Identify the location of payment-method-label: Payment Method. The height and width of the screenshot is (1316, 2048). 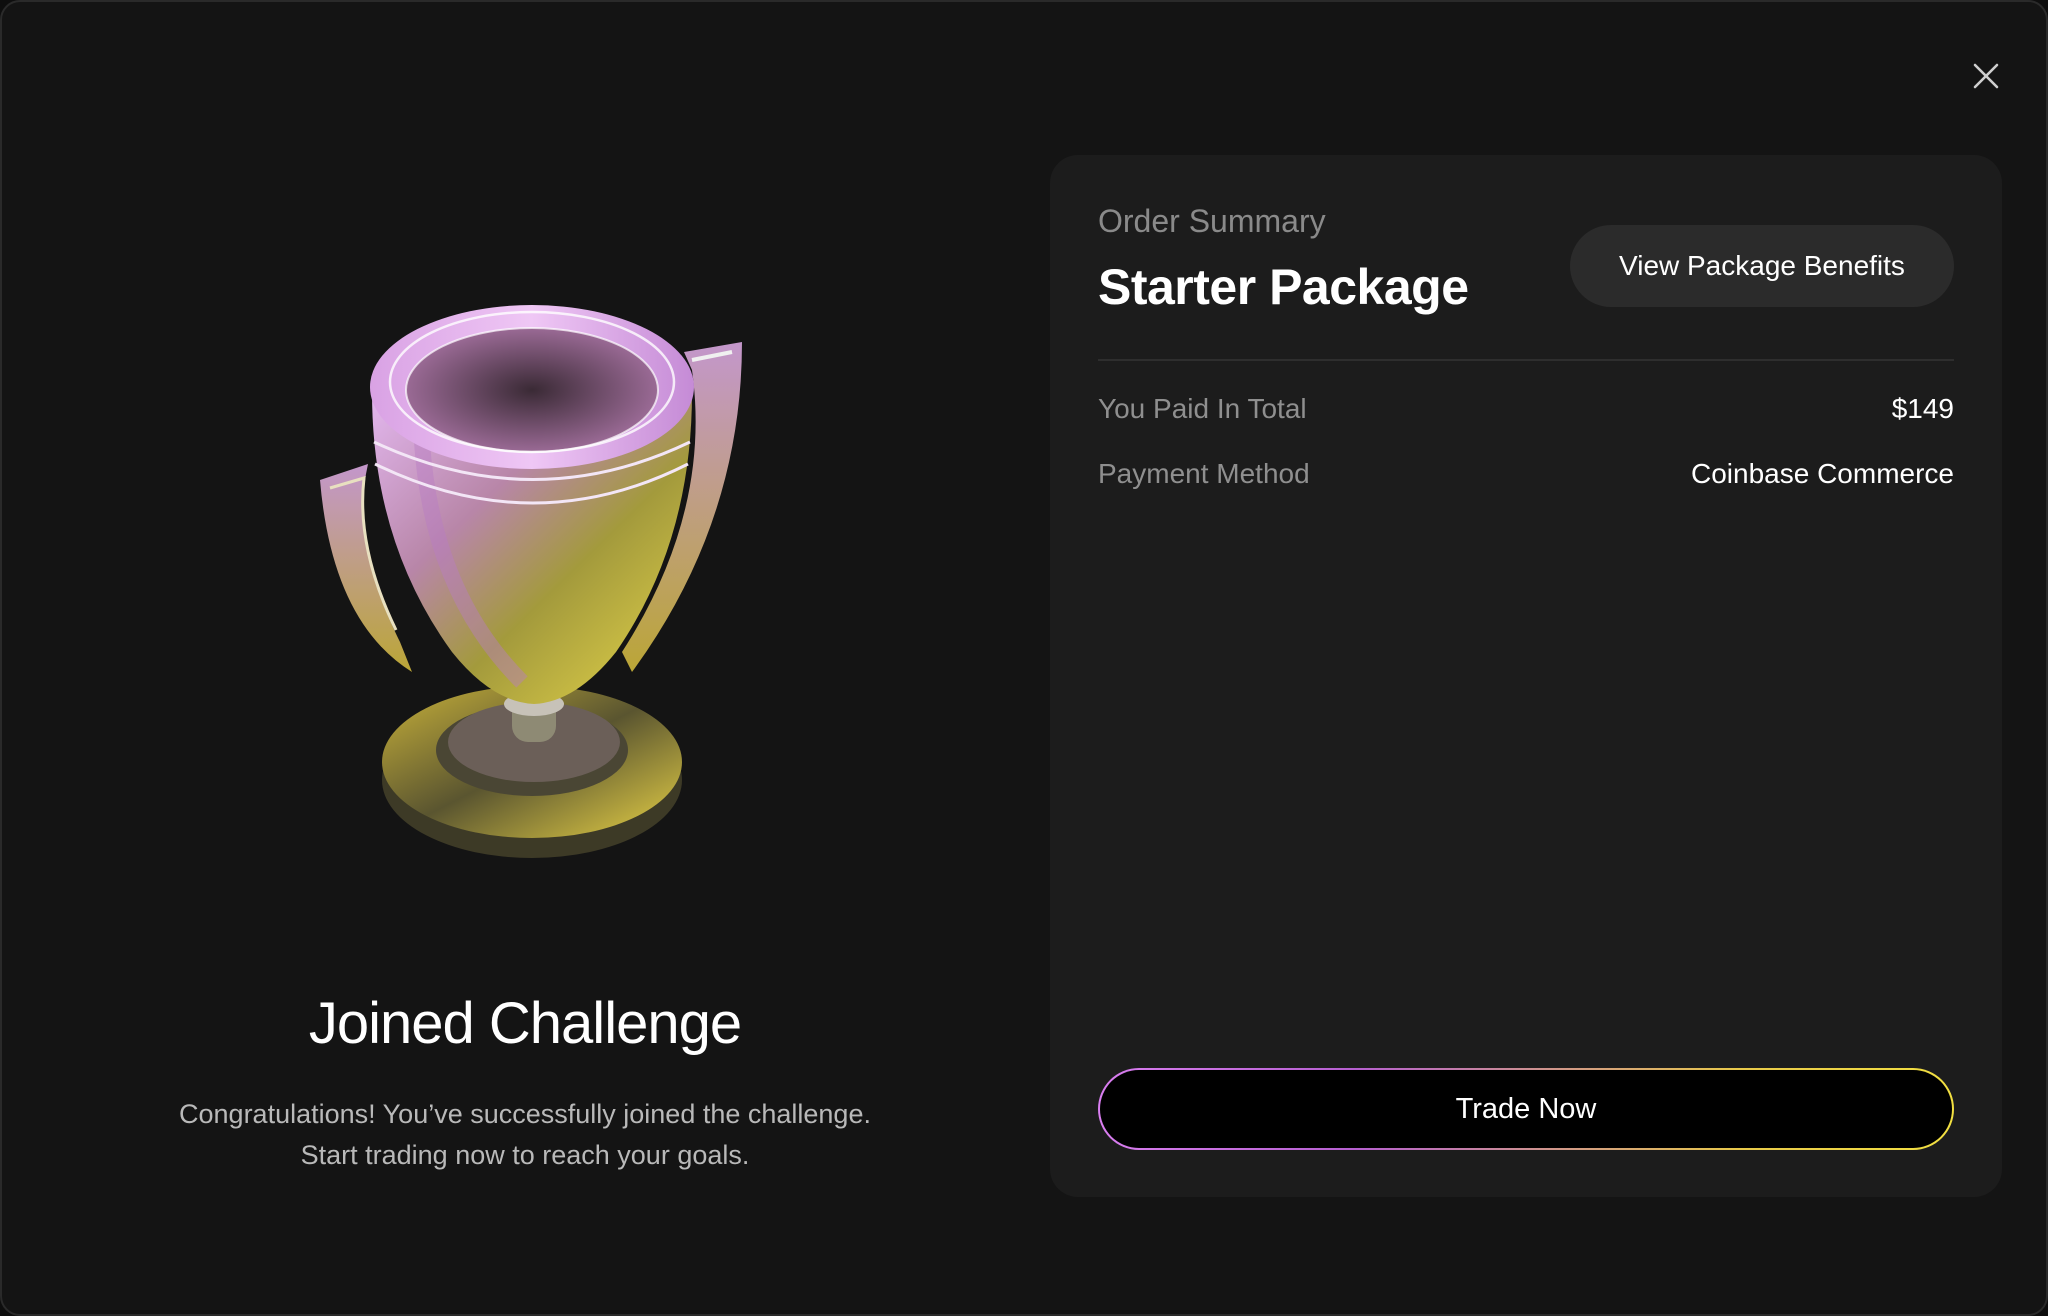
(1204, 473).